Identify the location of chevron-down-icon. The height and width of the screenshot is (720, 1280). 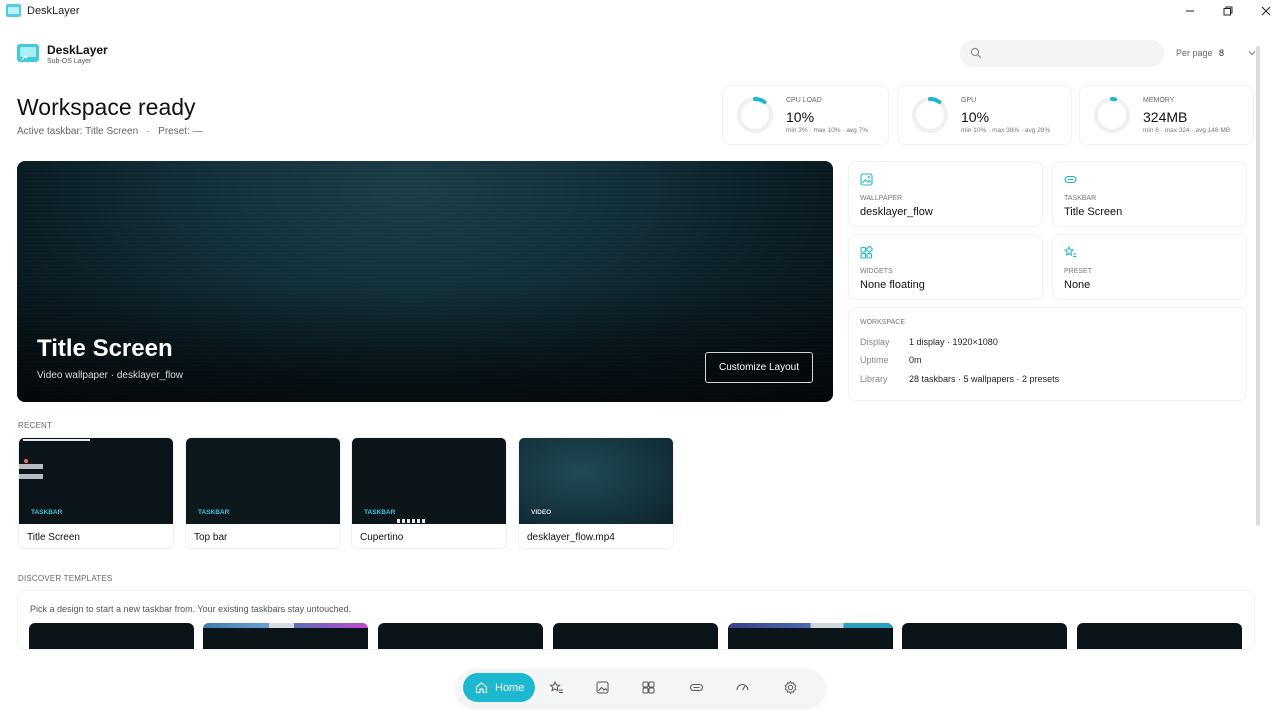
(1252, 53).